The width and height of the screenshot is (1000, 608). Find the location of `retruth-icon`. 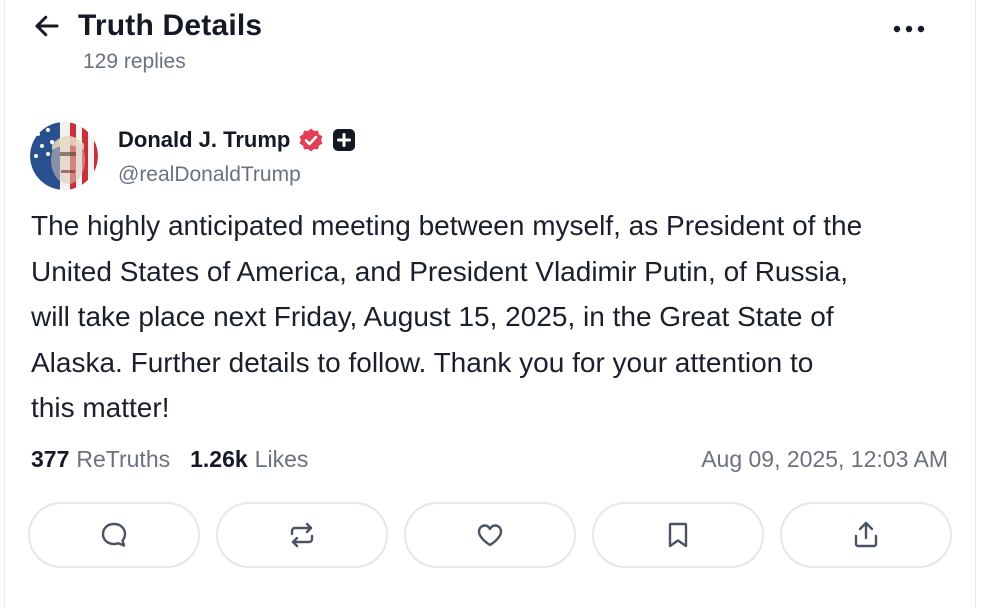

retruth-icon is located at coordinates (302, 535).